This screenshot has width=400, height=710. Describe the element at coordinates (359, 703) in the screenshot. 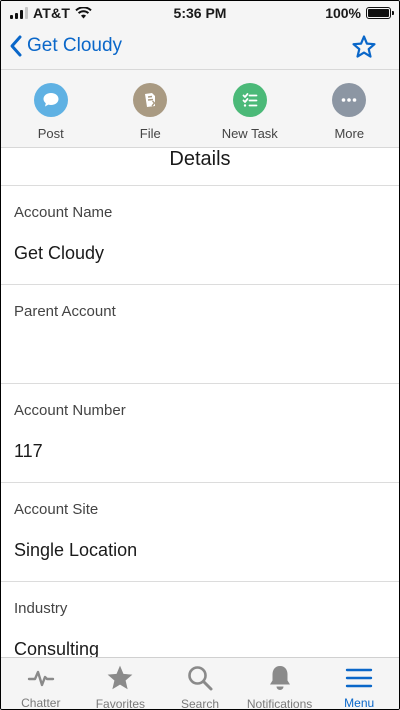

I see `tab-label: Menu` at that location.